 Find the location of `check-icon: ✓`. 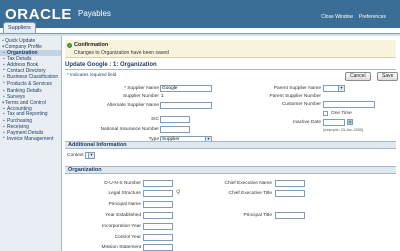

check-icon: ✓ is located at coordinates (69, 45).